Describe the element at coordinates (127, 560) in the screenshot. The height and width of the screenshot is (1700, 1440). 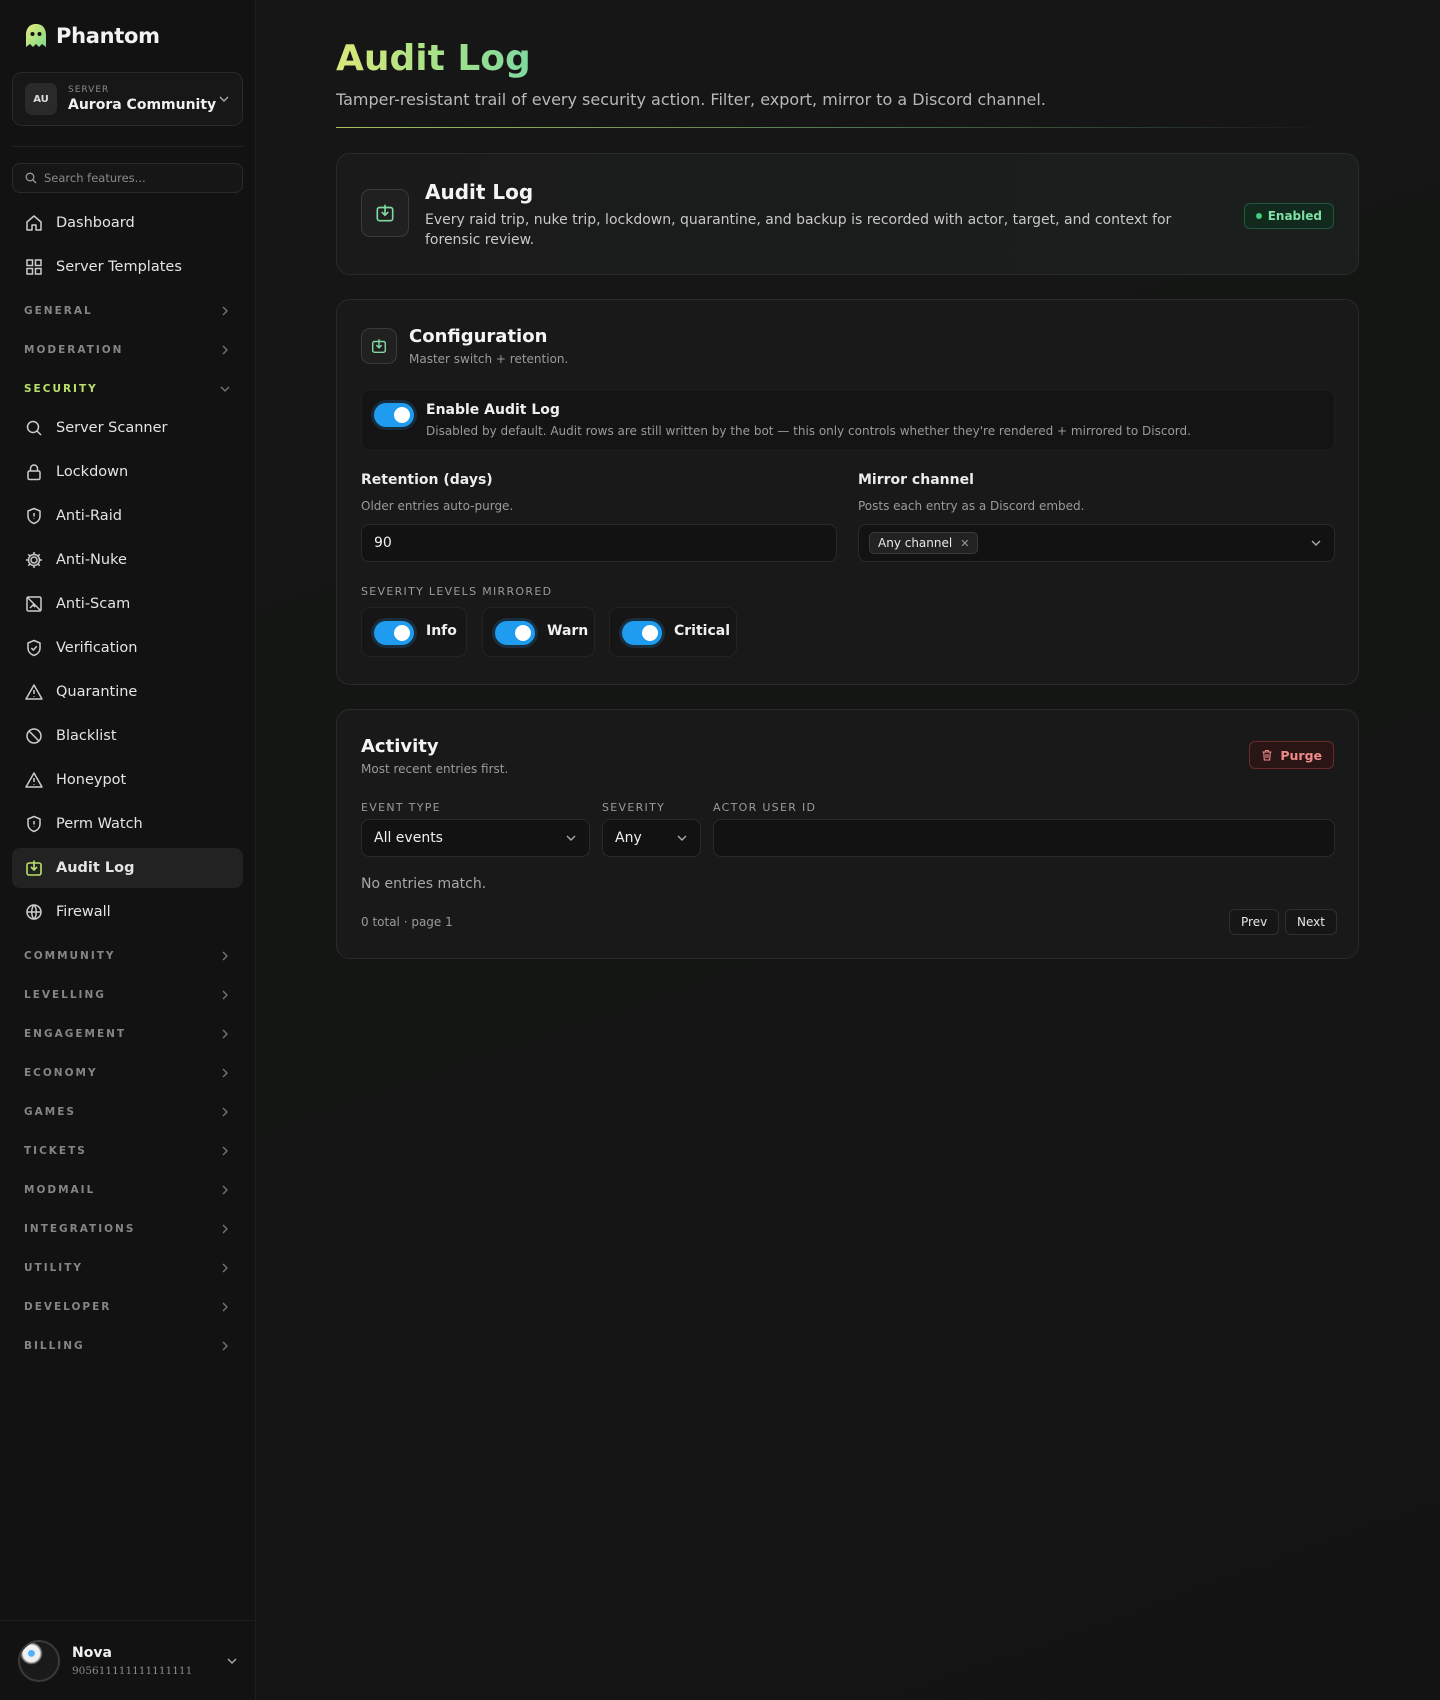
I see `sidebar-item-anti-nuke: Anti-Nuke` at that location.